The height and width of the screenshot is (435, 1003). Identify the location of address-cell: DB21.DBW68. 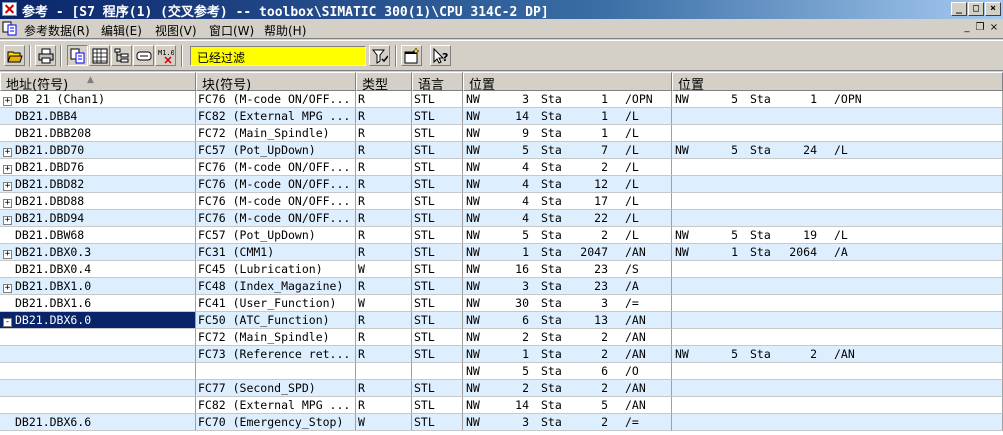
(98, 235).